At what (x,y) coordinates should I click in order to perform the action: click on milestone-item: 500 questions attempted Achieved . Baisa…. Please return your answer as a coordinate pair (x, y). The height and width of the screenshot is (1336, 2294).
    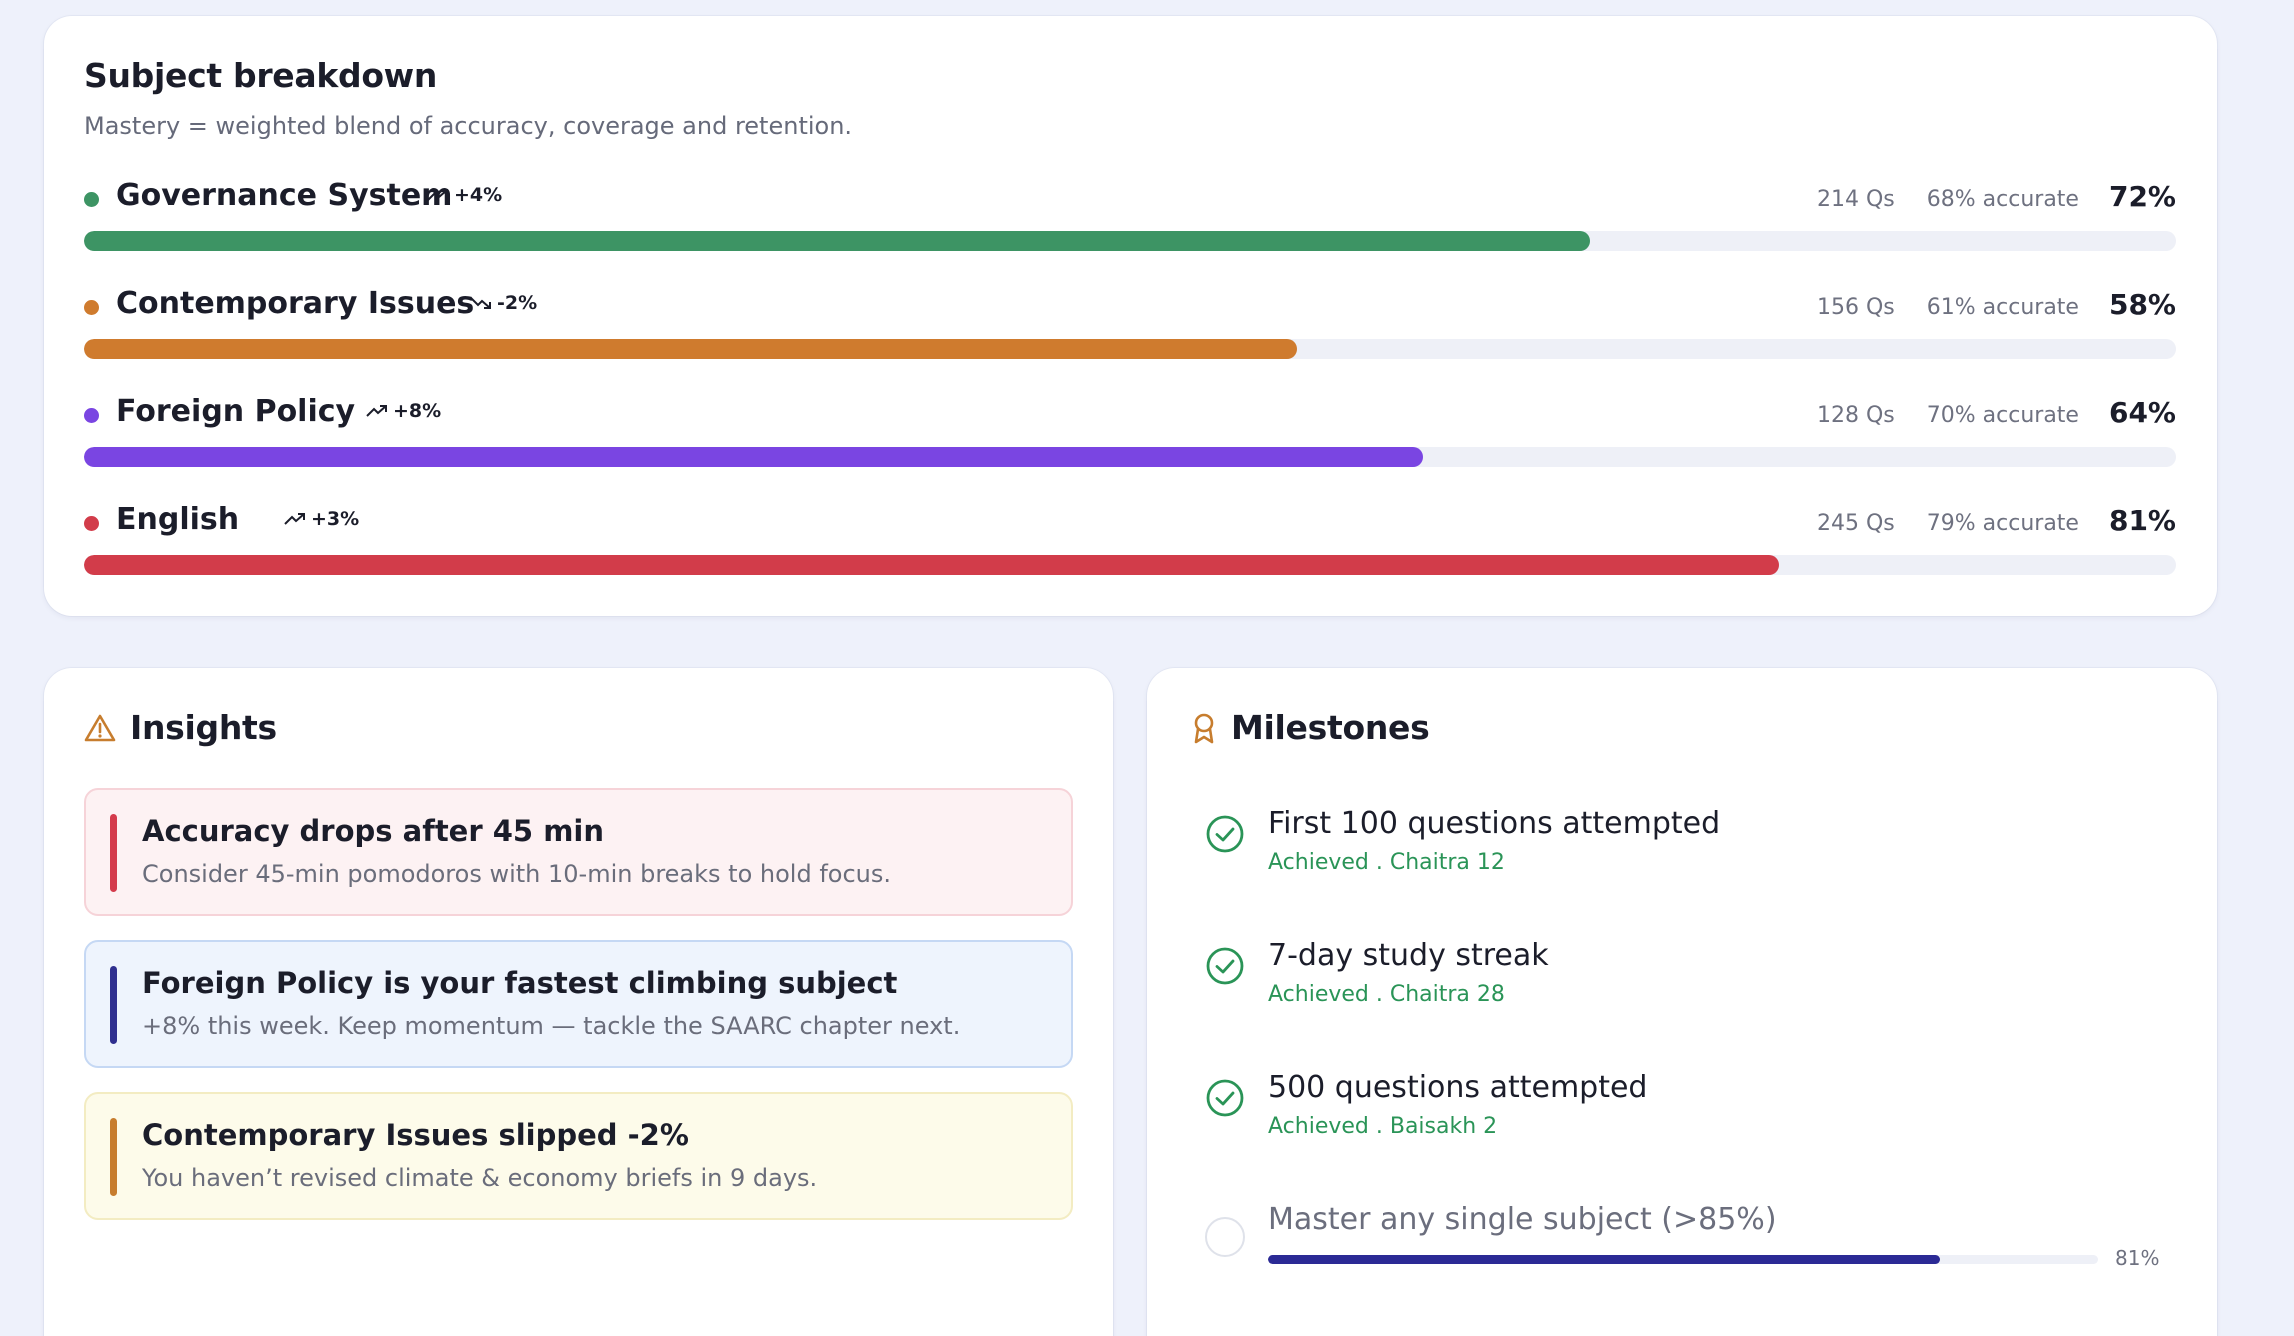
    Looking at the image, I should click on (1695, 1115).